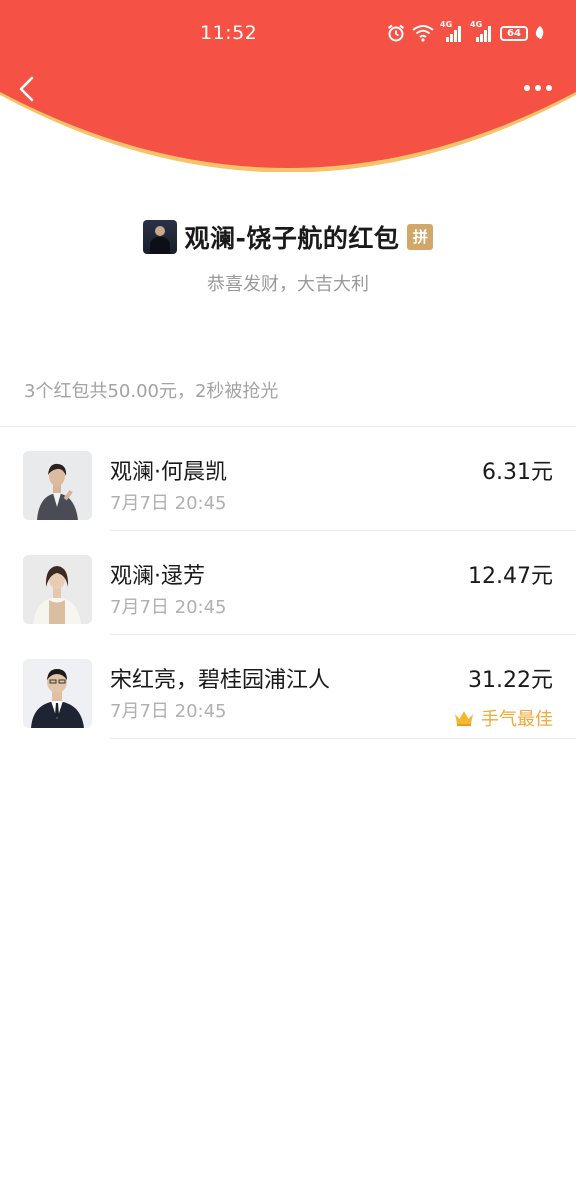  I want to click on packet-title-row: 观澜-饶子航的红包 拼, so click(288, 237).